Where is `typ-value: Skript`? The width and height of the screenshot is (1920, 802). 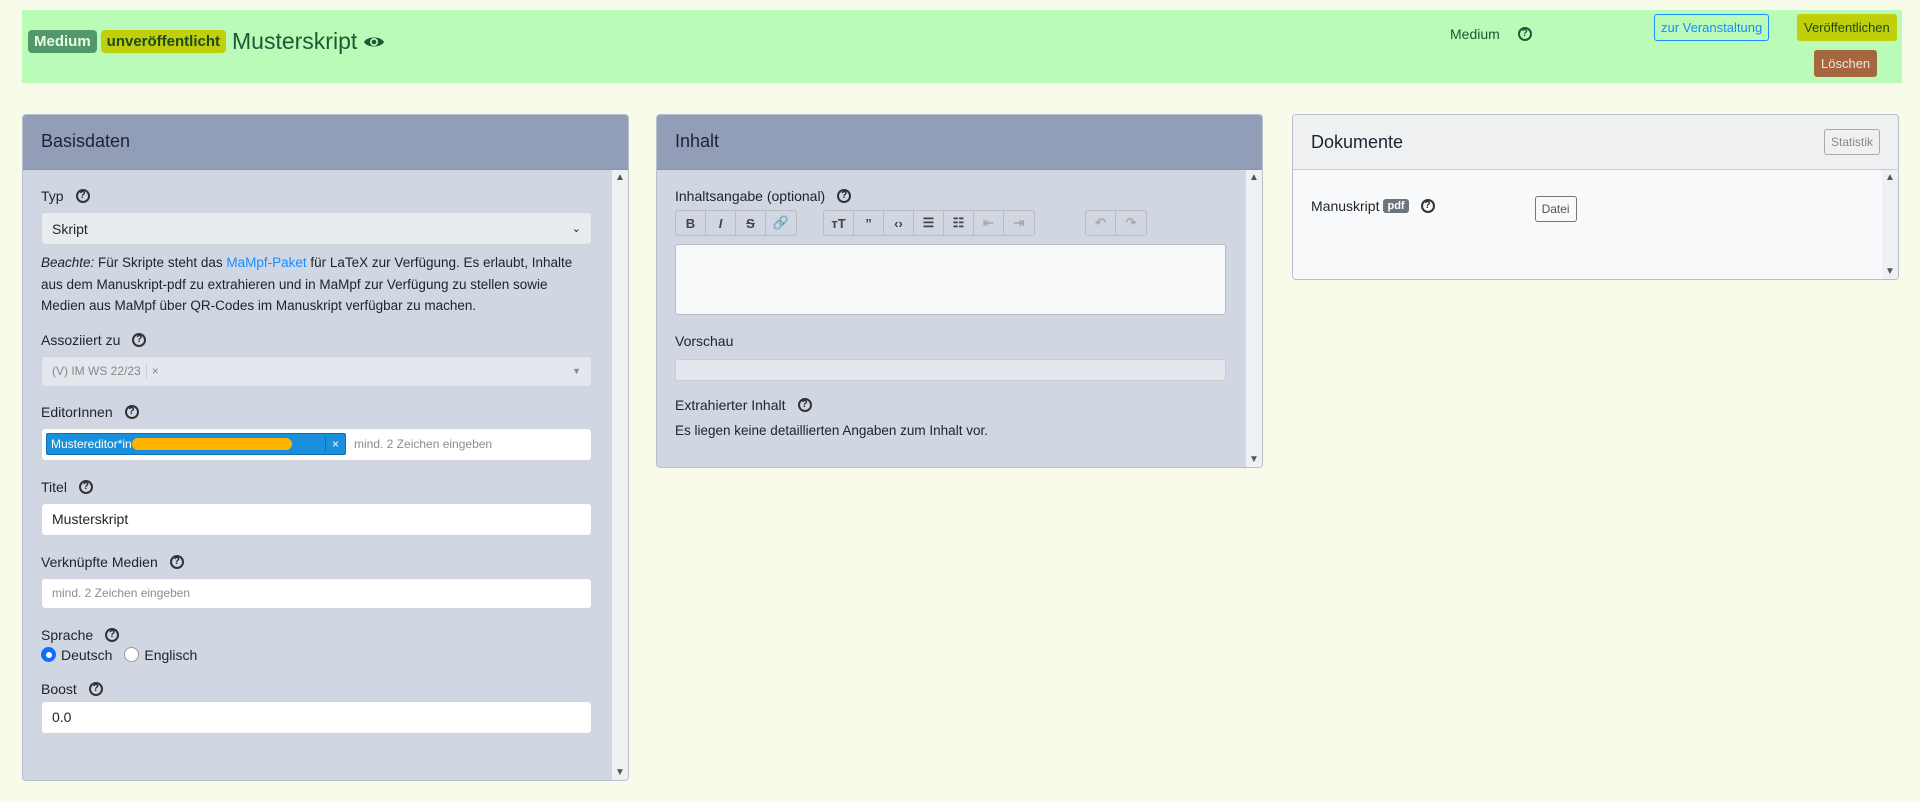
typ-value: Skript is located at coordinates (70, 228).